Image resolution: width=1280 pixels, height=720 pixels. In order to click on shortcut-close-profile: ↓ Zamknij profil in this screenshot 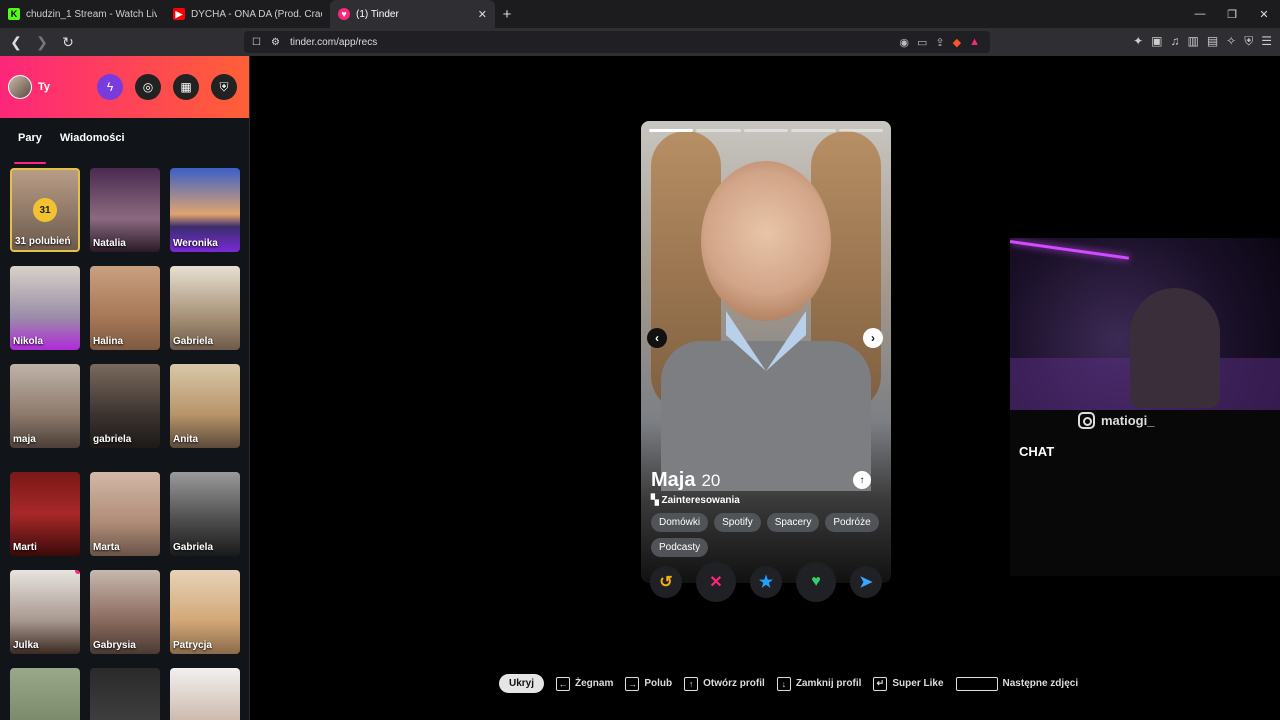, I will do `click(819, 683)`.